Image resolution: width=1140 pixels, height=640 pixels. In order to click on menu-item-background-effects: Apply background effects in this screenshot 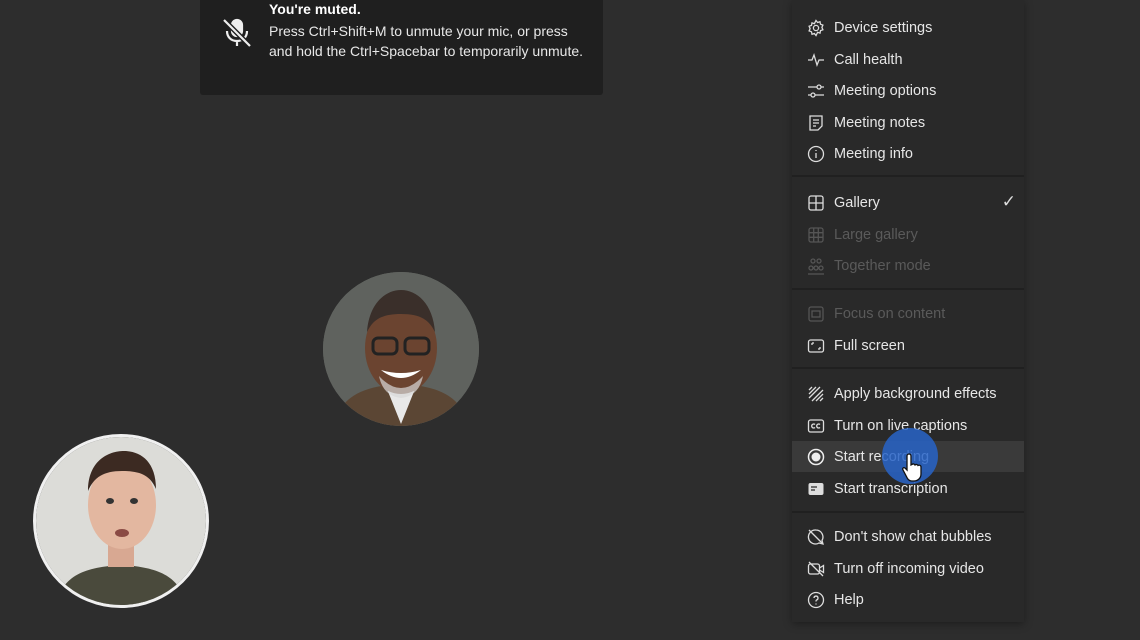, I will do `click(908, 393)`.